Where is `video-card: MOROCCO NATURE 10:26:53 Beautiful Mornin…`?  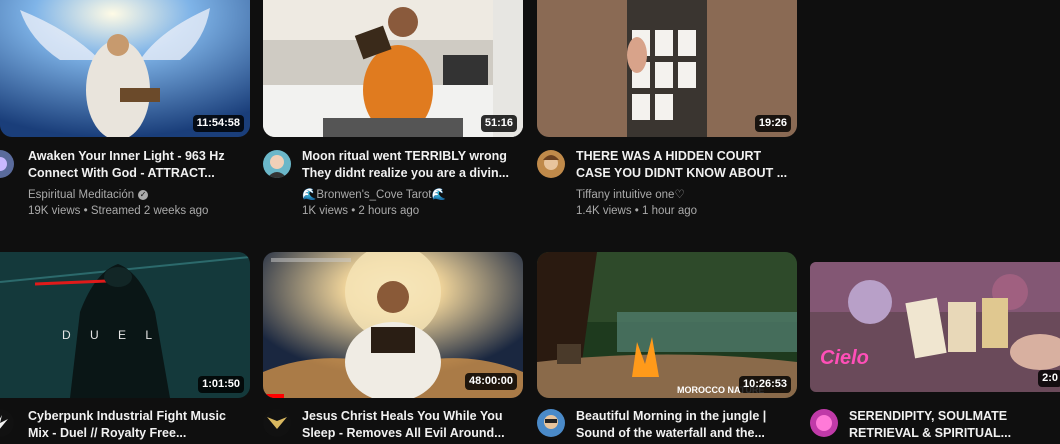
video-card: MOROCCO NATURE 10:26:53 Beautiful Mornin… is located at coordinates (667, 348).